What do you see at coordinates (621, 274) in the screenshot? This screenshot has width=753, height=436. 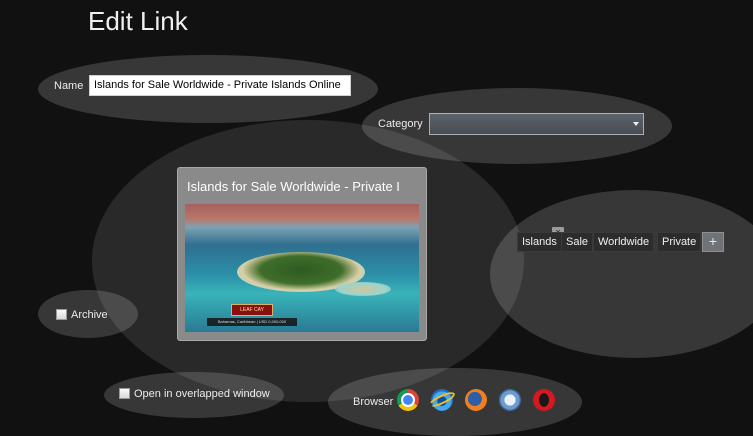 I see `tags-halo` at bounding box center [621, 274].